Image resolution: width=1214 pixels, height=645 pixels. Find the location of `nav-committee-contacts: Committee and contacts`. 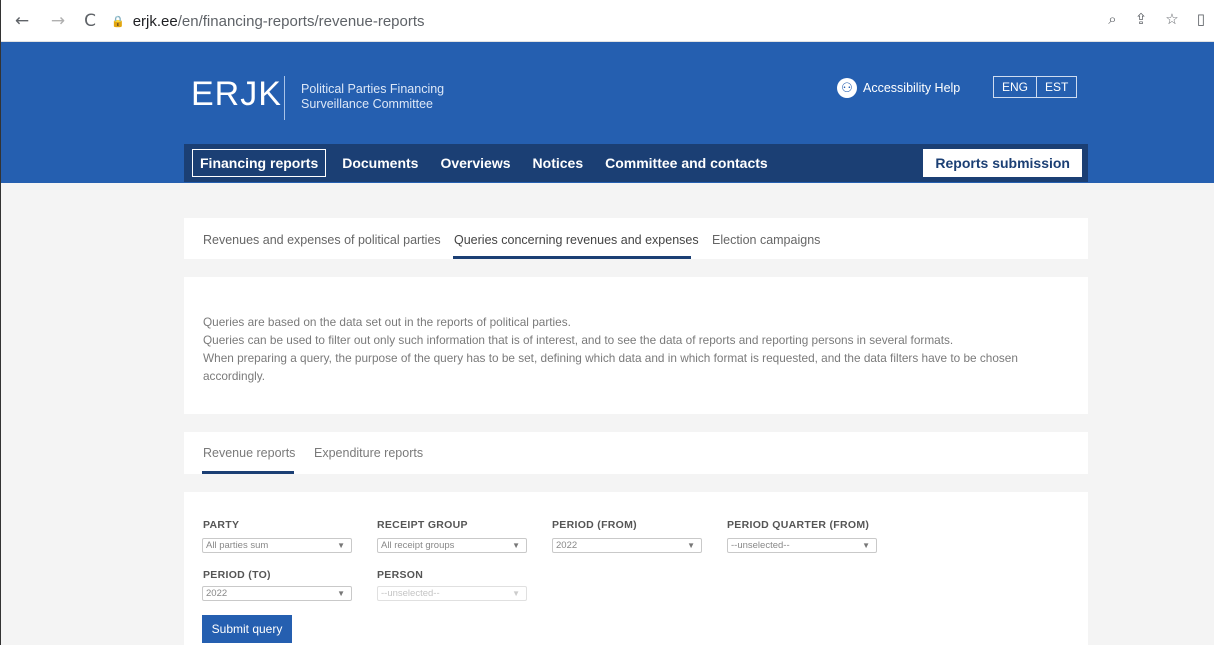

nav-committee-contacts: Committee and contacts is located at coordinates (686, 163).